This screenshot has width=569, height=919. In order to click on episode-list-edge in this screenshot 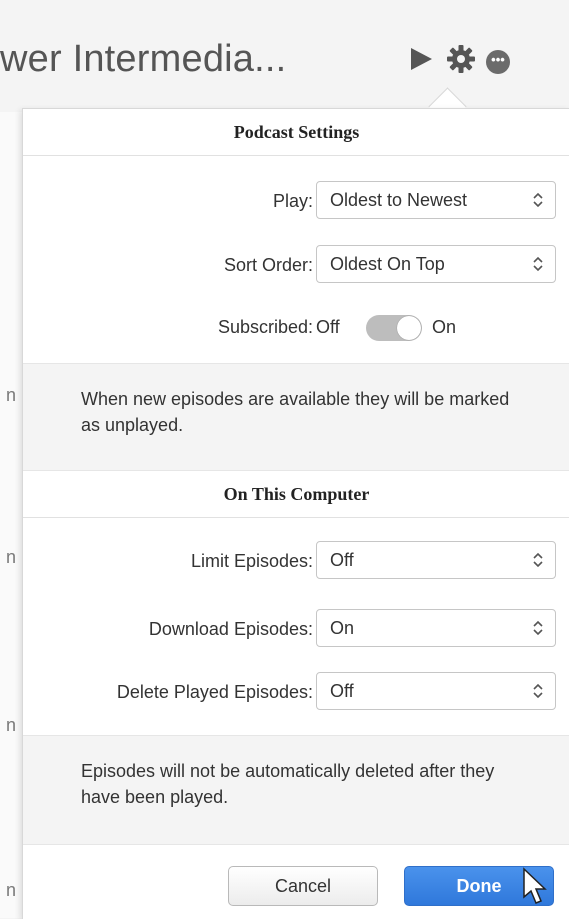, I will do `click(11, 515)`.